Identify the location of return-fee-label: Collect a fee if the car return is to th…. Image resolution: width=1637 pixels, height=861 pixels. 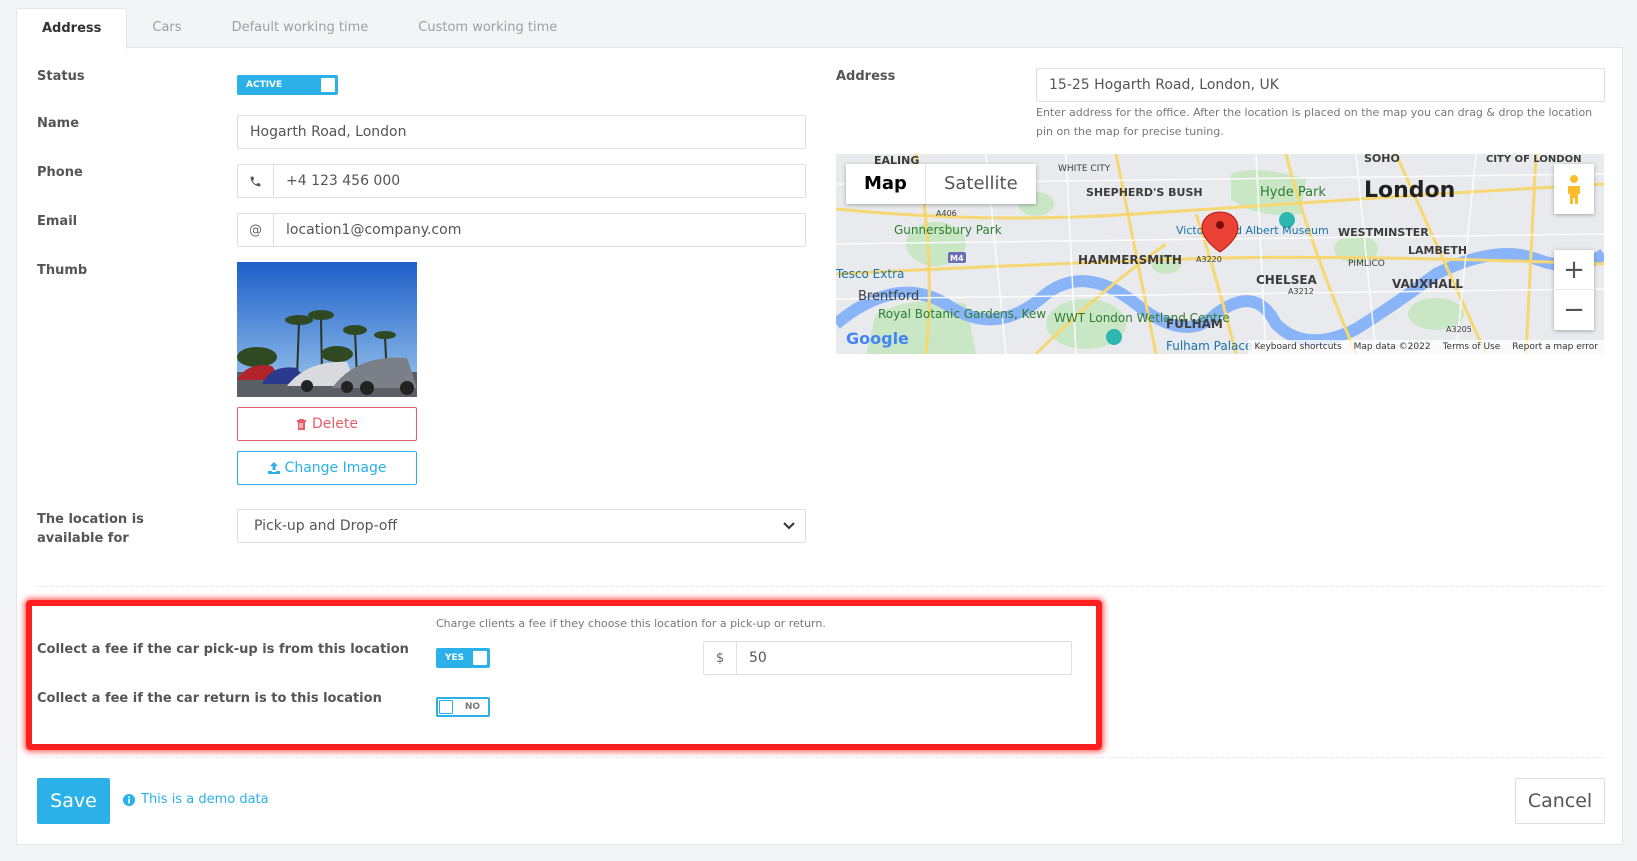
(209, 698).